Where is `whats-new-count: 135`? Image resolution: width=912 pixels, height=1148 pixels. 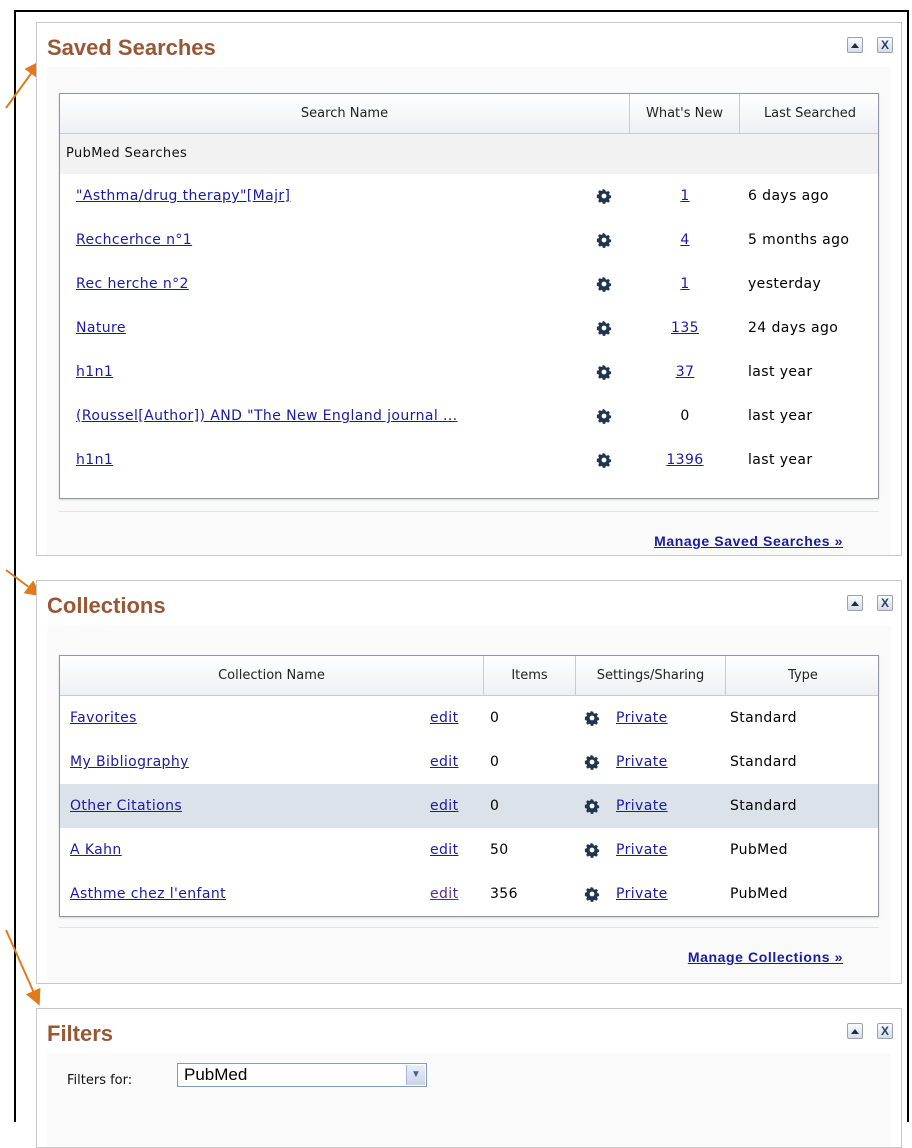 whats-new-count: 135 is located at coordinates (685, 328).